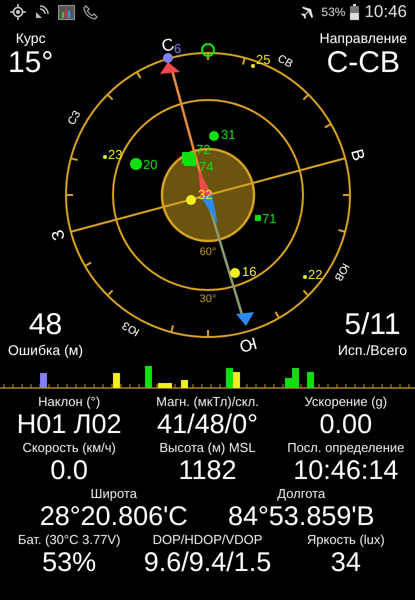  What do you see at coordinates (263, 59) in the screenshot?
I see `satellite-number: 25` at bounding box center [263, 59].